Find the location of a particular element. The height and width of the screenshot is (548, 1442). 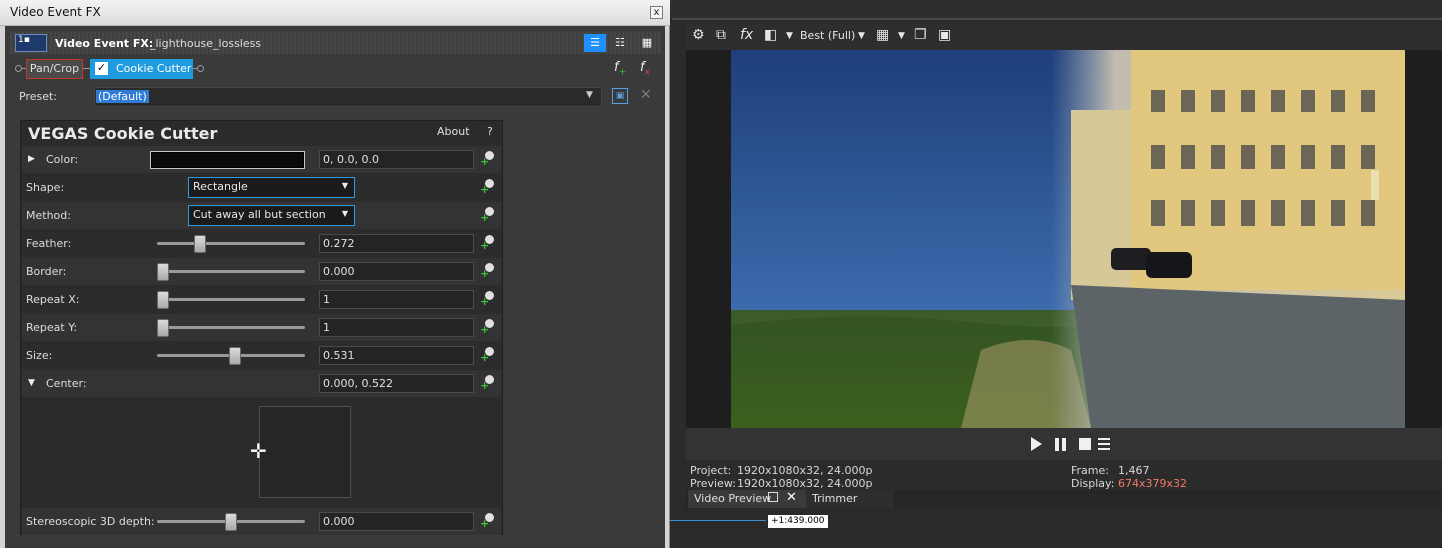

feather-value-field: 0.272 is located at coordinates (396, 243).